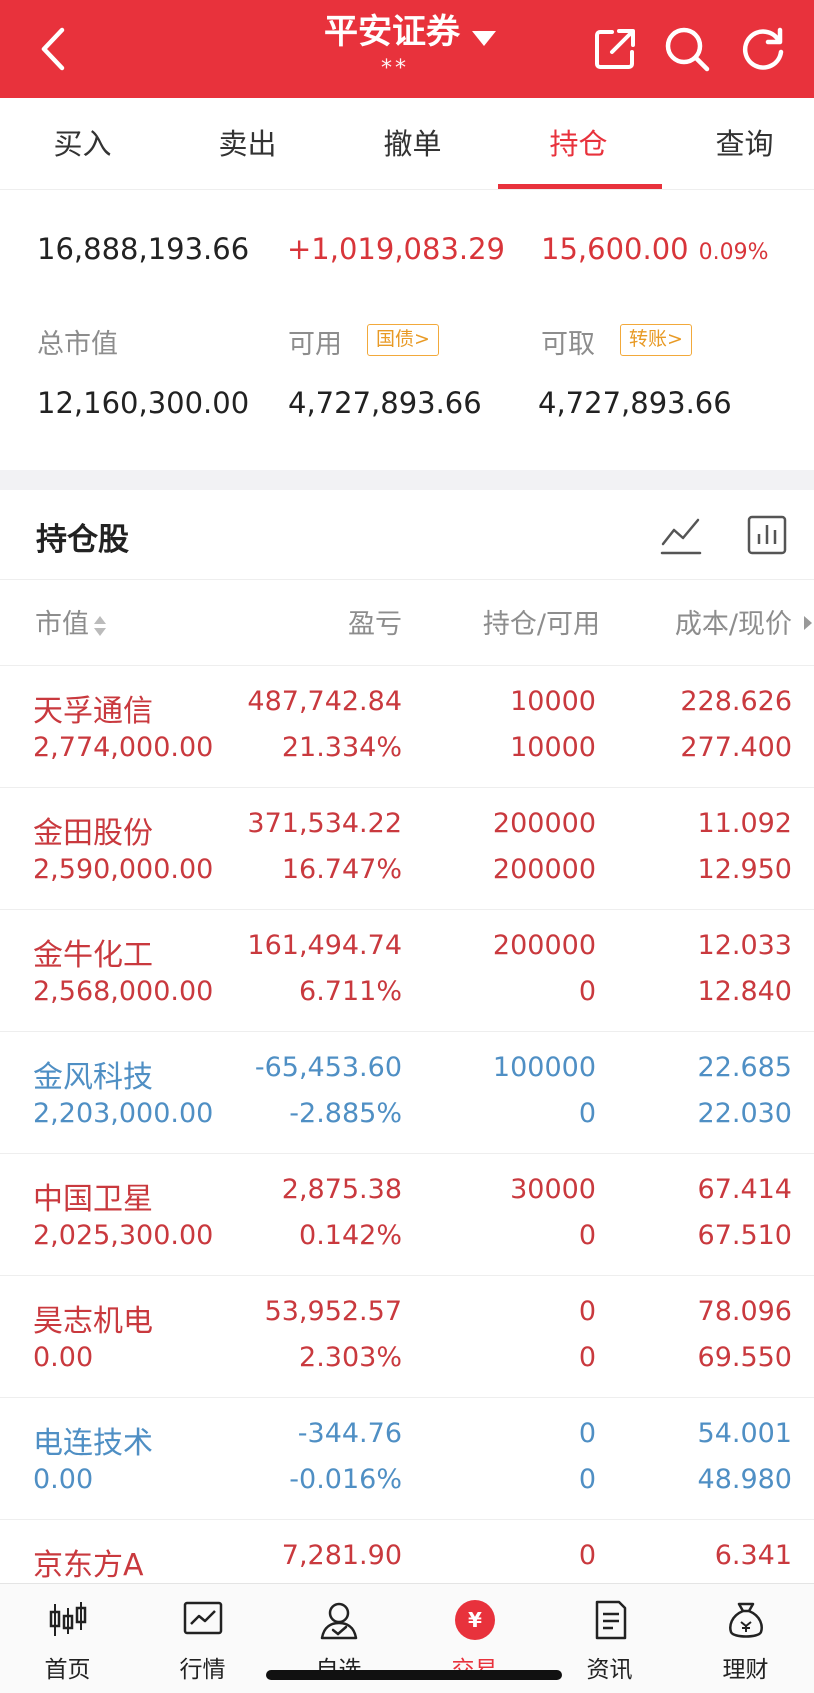 The image size is (814, 1693). I want to click on stock-name: 天孚通信, so click(93, 711).